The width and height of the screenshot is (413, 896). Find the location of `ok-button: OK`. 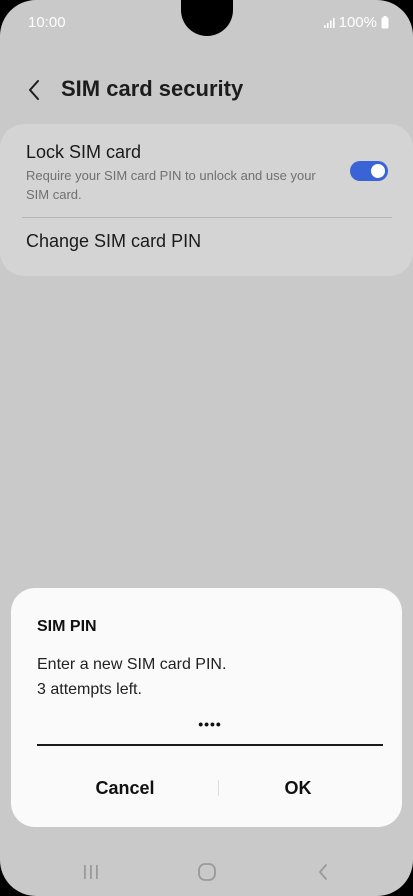

ok-button: OK is located at coordinates (298, 788).